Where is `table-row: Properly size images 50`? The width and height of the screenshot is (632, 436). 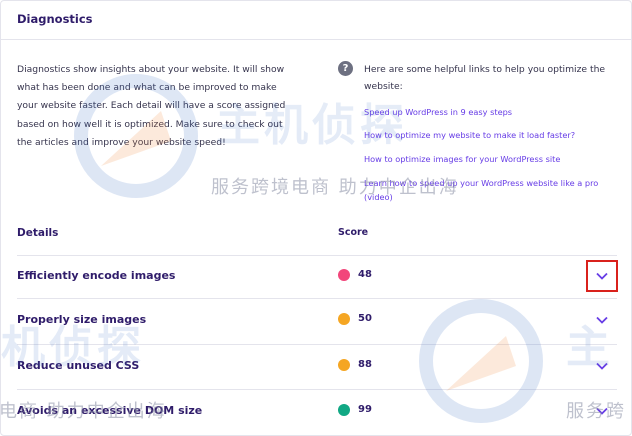 table-row: Properly size images 50 is located at coordinates (316, 321).